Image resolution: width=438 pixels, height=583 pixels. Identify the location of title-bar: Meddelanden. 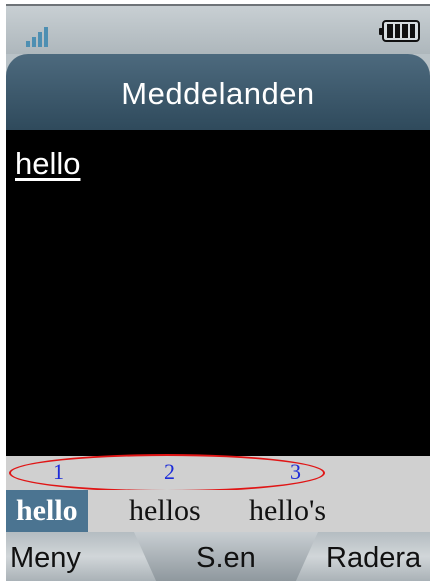
(218, 92).